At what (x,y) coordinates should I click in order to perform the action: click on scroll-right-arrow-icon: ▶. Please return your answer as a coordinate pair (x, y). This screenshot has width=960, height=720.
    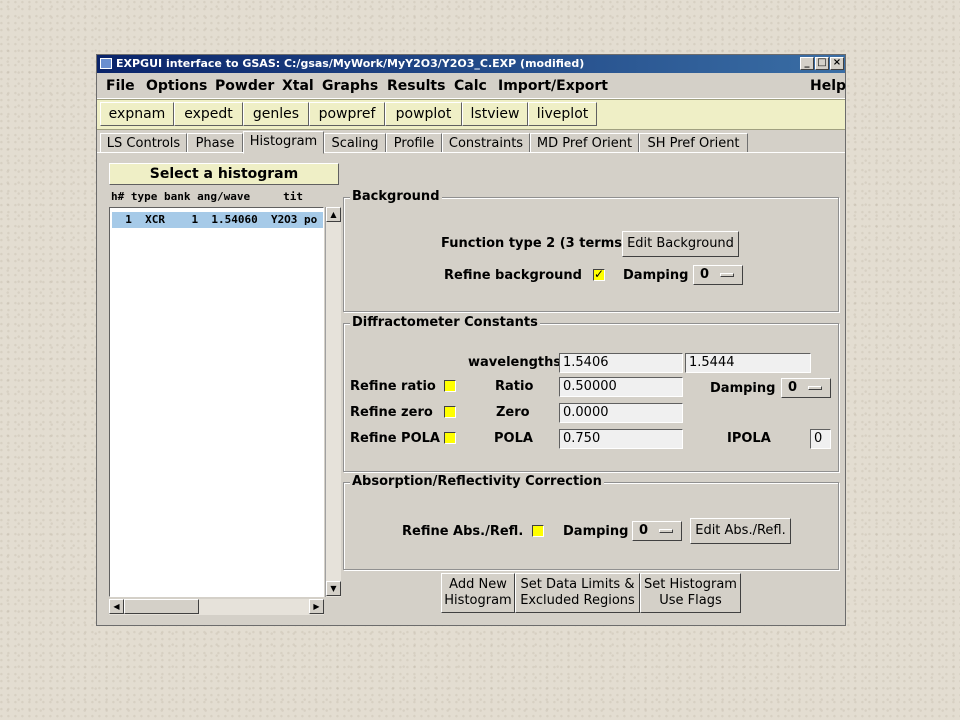
    Looking at the image, I should click on (316, 606).